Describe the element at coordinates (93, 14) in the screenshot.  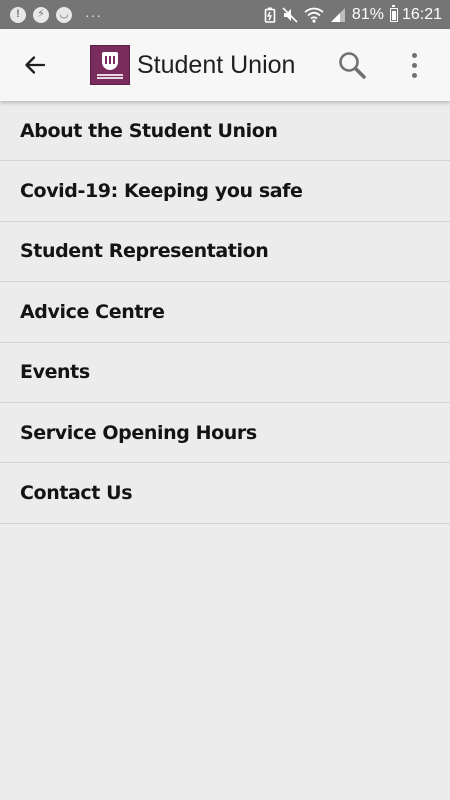
I see `more-notifications-icon: ···` at that location.